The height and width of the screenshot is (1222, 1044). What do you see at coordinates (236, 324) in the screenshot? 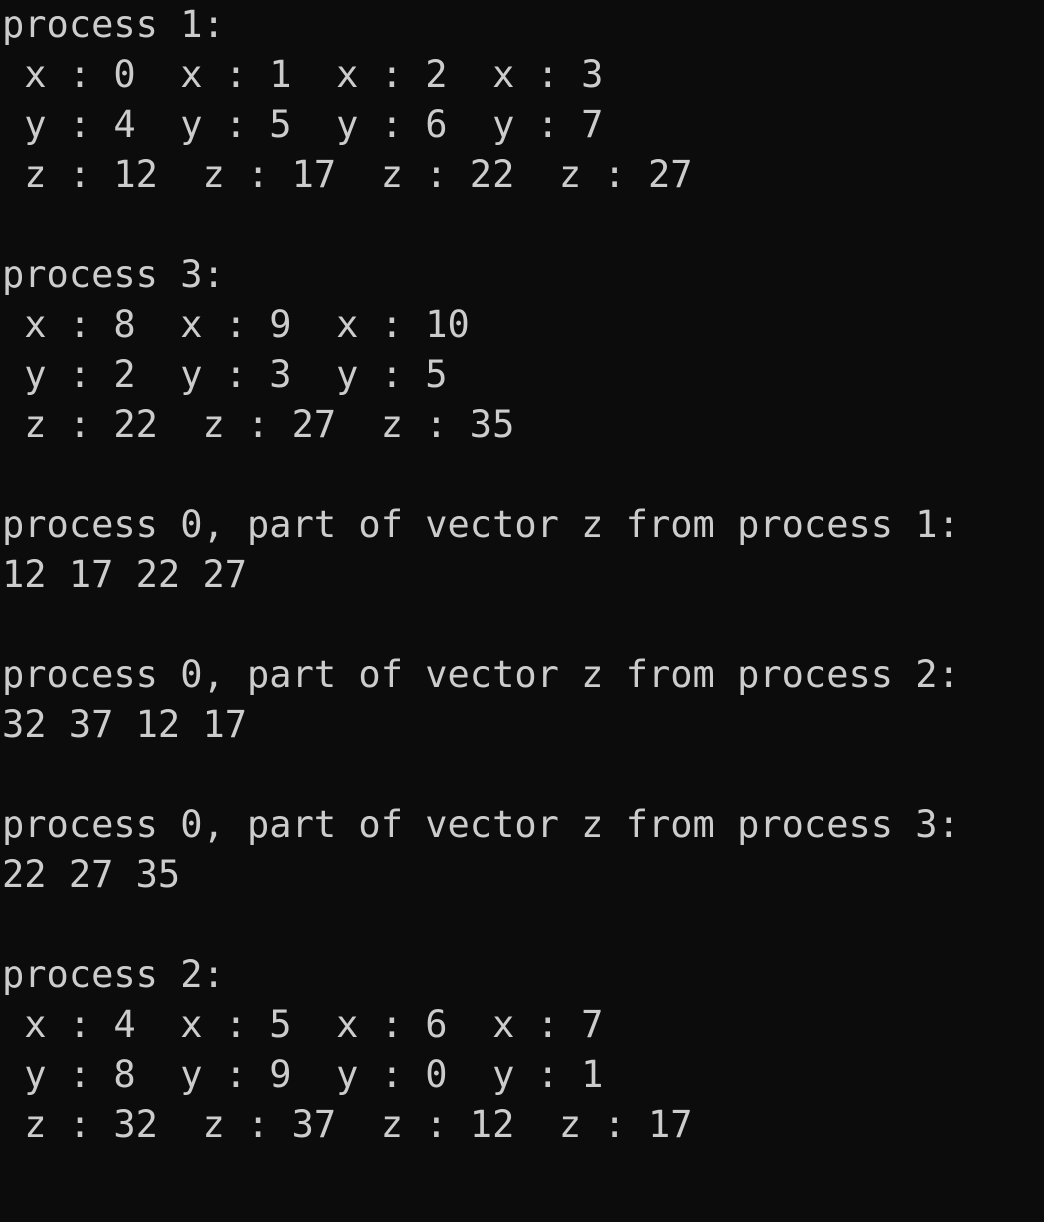
I see `output-line: x : 8 x : 9 x : 10` at bounding box center [236, 324].